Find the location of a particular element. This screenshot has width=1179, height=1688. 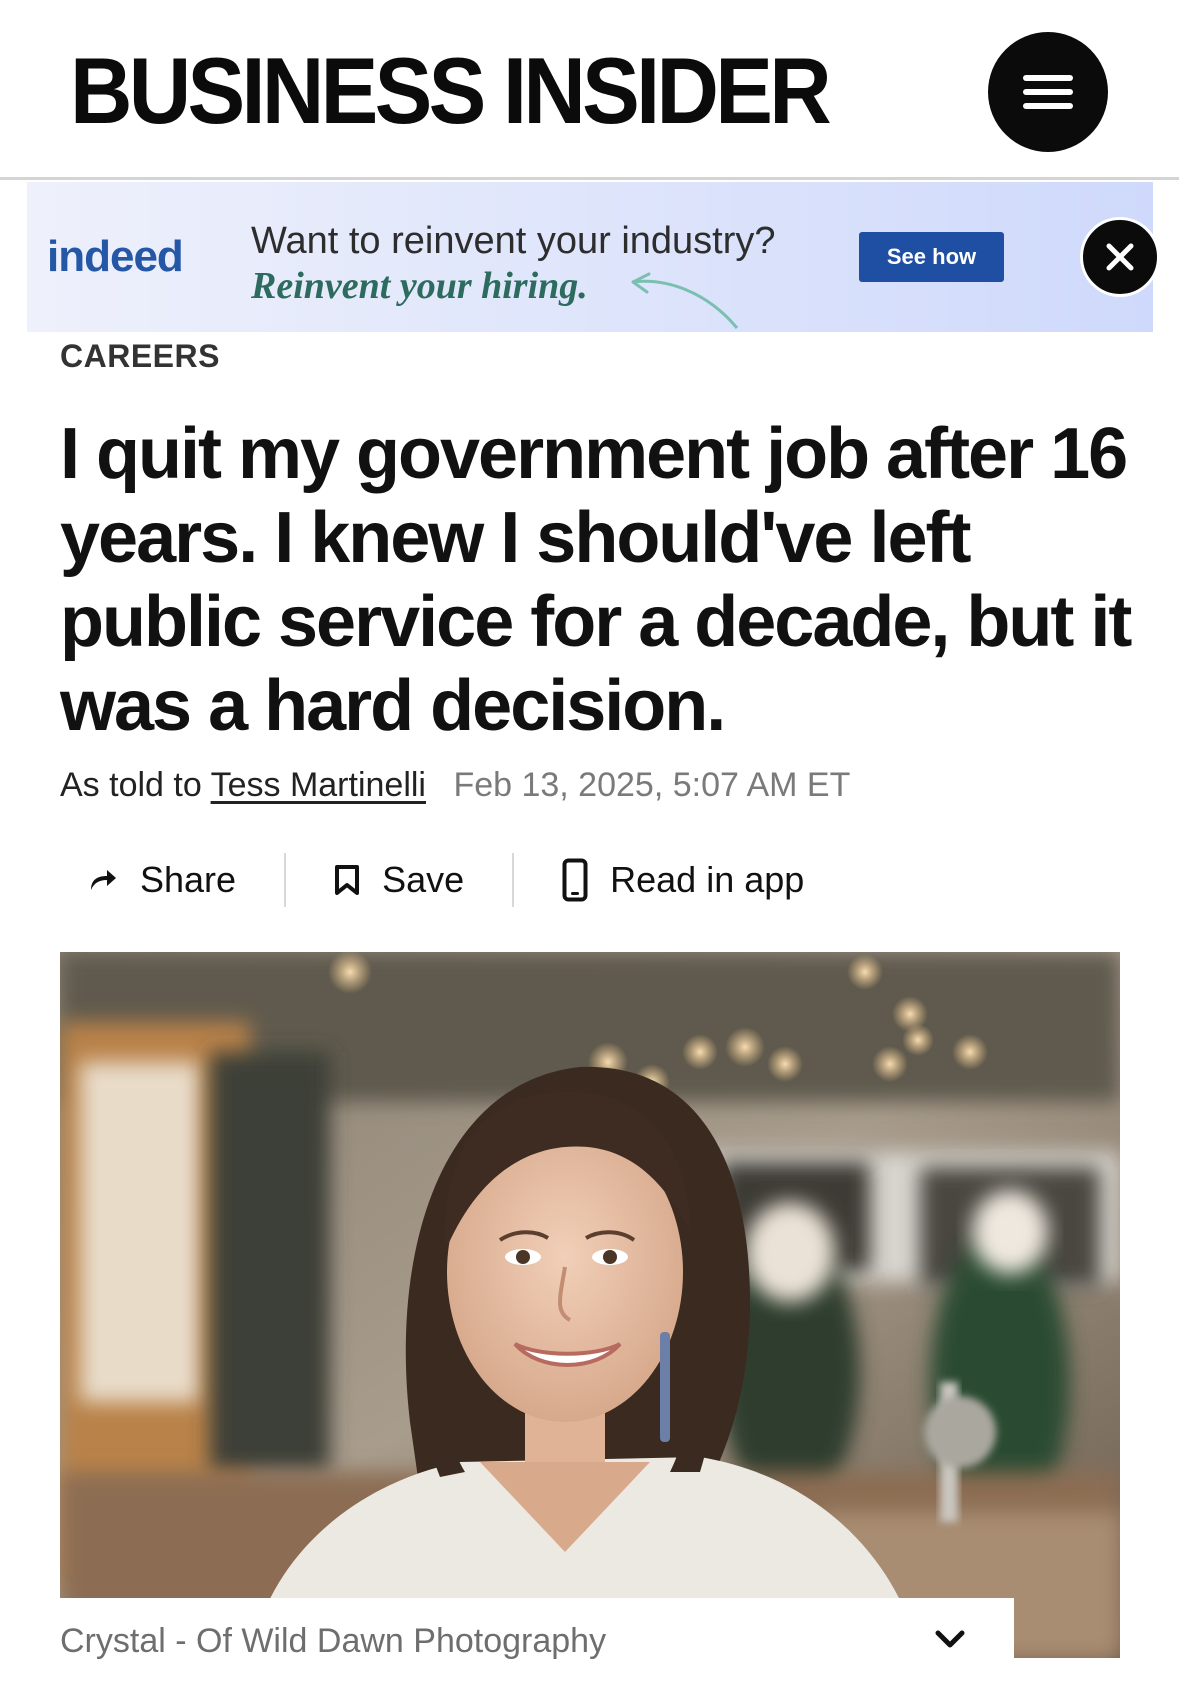

menu-button is located at coordinates (1048, 92).